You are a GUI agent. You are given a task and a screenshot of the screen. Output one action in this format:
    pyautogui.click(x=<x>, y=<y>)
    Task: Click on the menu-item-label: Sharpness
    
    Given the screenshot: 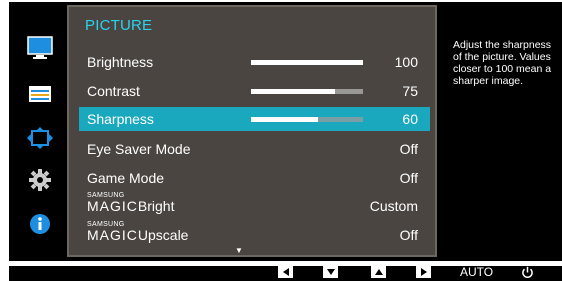 What is the action you would take?
    pyautogui.click(x=120, y=119)
    